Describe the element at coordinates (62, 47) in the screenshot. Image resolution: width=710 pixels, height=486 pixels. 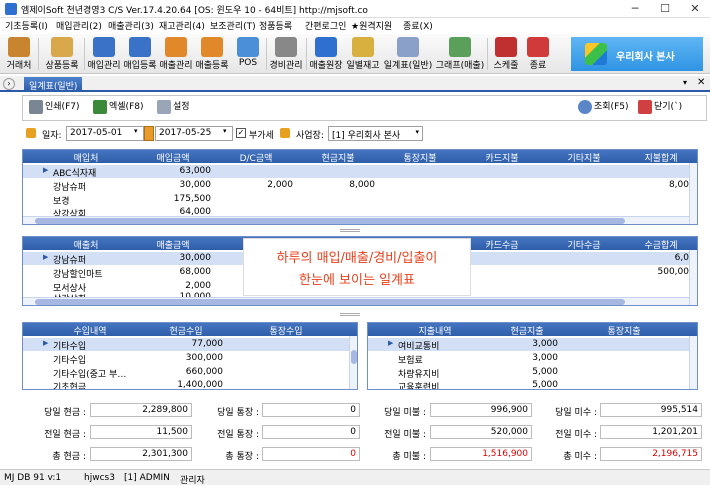
I see `product-icon` at that location.